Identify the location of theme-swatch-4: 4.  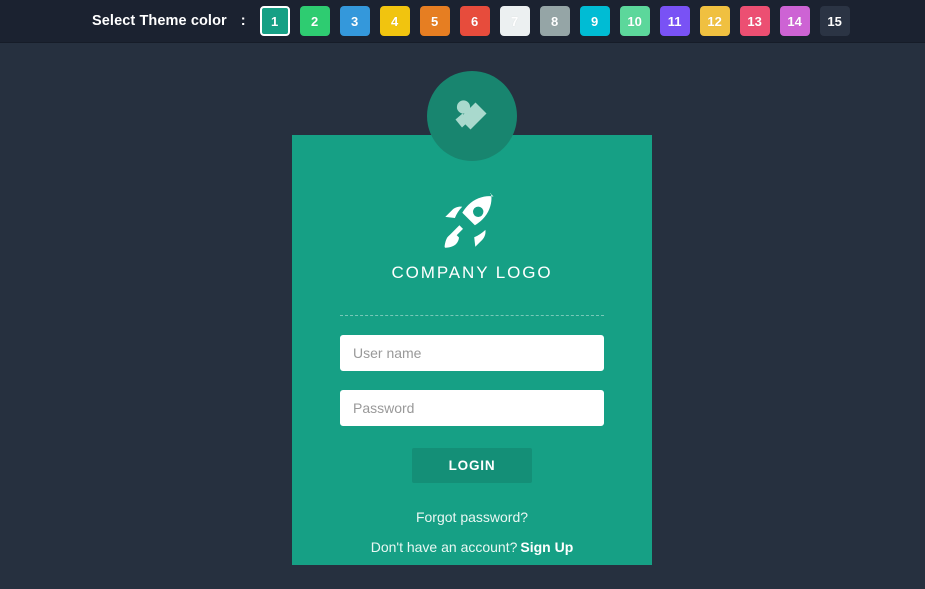
(394, 21).